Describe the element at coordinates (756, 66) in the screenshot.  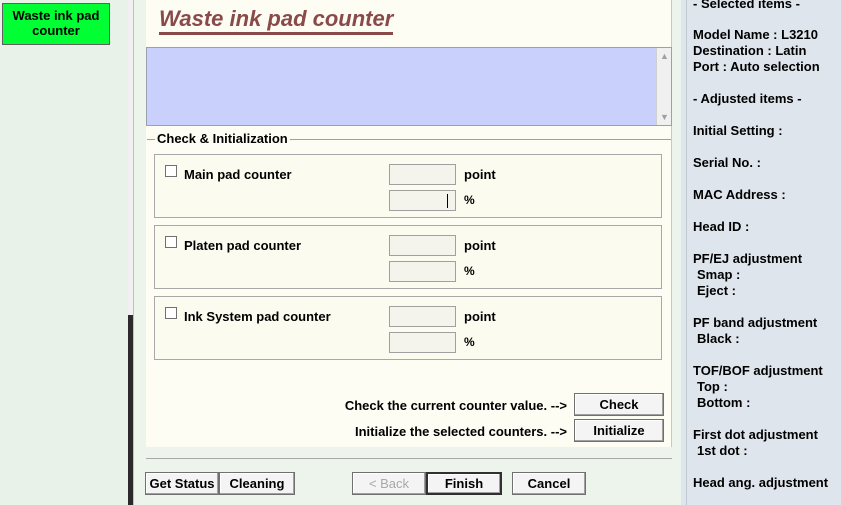
I see `port: Port : Auto selection` at that location.